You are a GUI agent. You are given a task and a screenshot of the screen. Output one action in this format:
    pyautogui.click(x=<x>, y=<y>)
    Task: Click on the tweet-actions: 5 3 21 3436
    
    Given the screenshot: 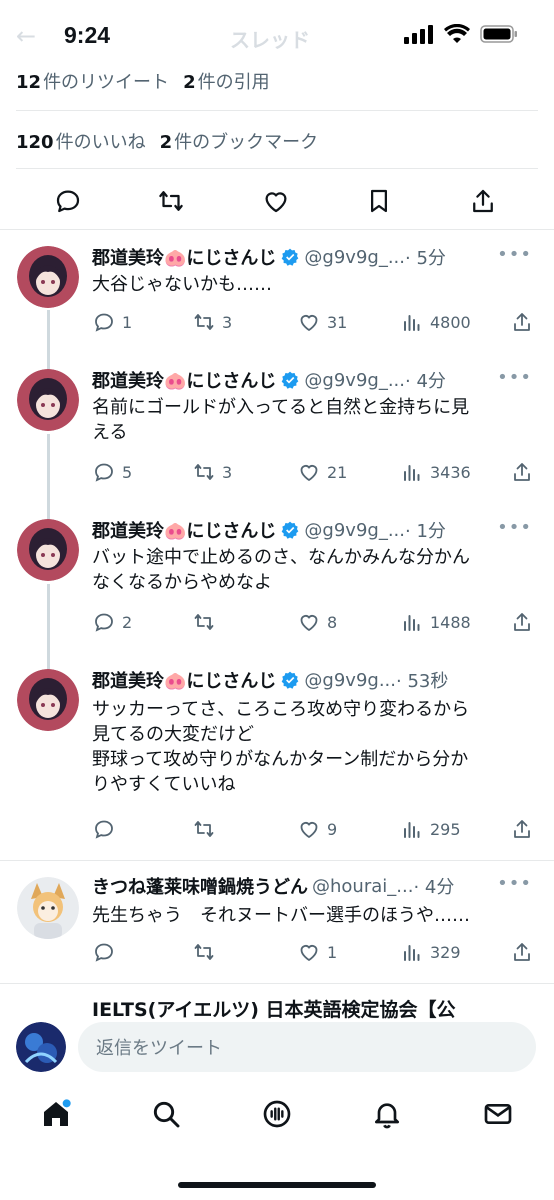 What is the action you would take?
    pyautogui.click(x=315, y=473)
    